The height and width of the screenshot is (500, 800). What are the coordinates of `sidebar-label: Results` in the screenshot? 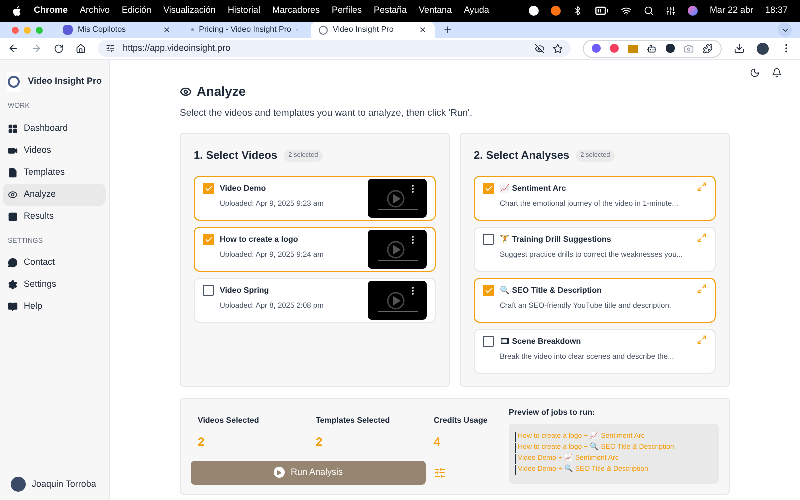 It's located at (39, 216).